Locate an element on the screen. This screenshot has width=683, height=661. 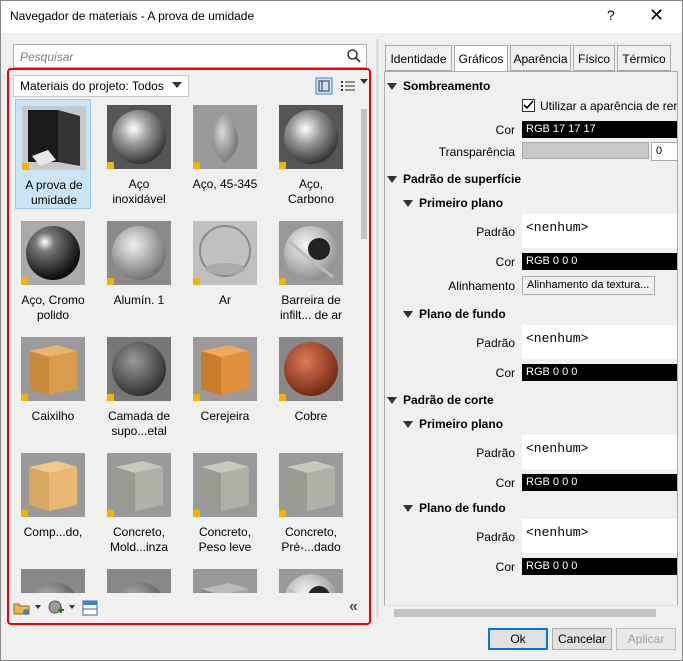
search-input: Pesquisar is located at coordinates (190, 56).